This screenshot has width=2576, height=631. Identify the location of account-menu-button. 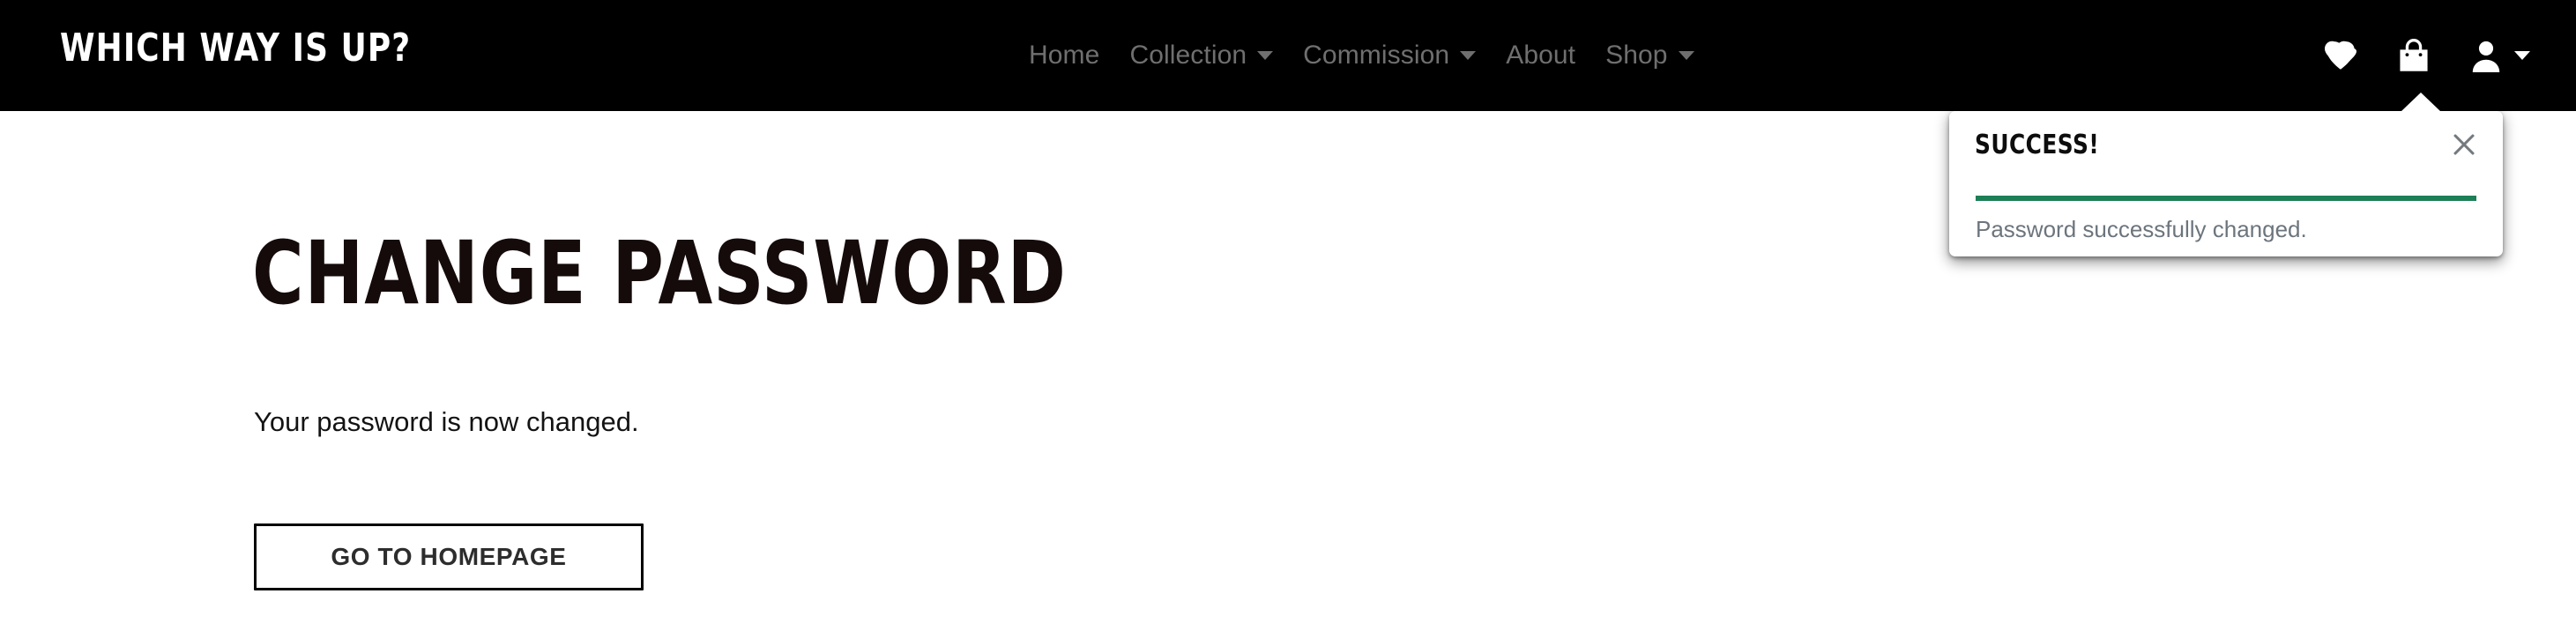
(2499, 55).